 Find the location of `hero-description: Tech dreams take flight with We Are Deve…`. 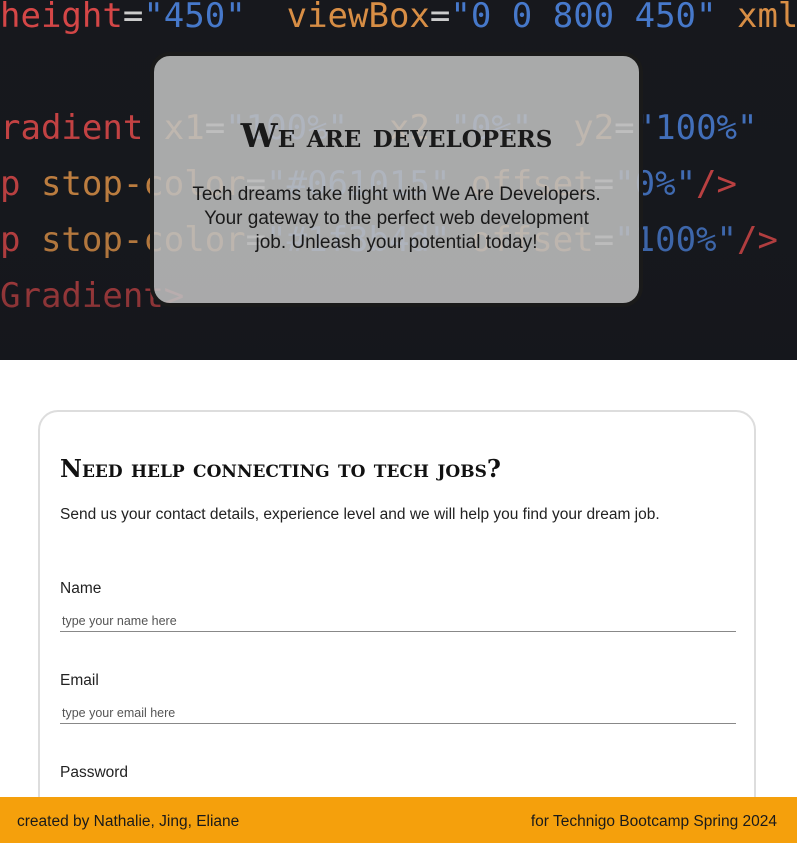

hero-description: Tech dreams take flight with We Are Deve… is located at coordinates (396, 218).